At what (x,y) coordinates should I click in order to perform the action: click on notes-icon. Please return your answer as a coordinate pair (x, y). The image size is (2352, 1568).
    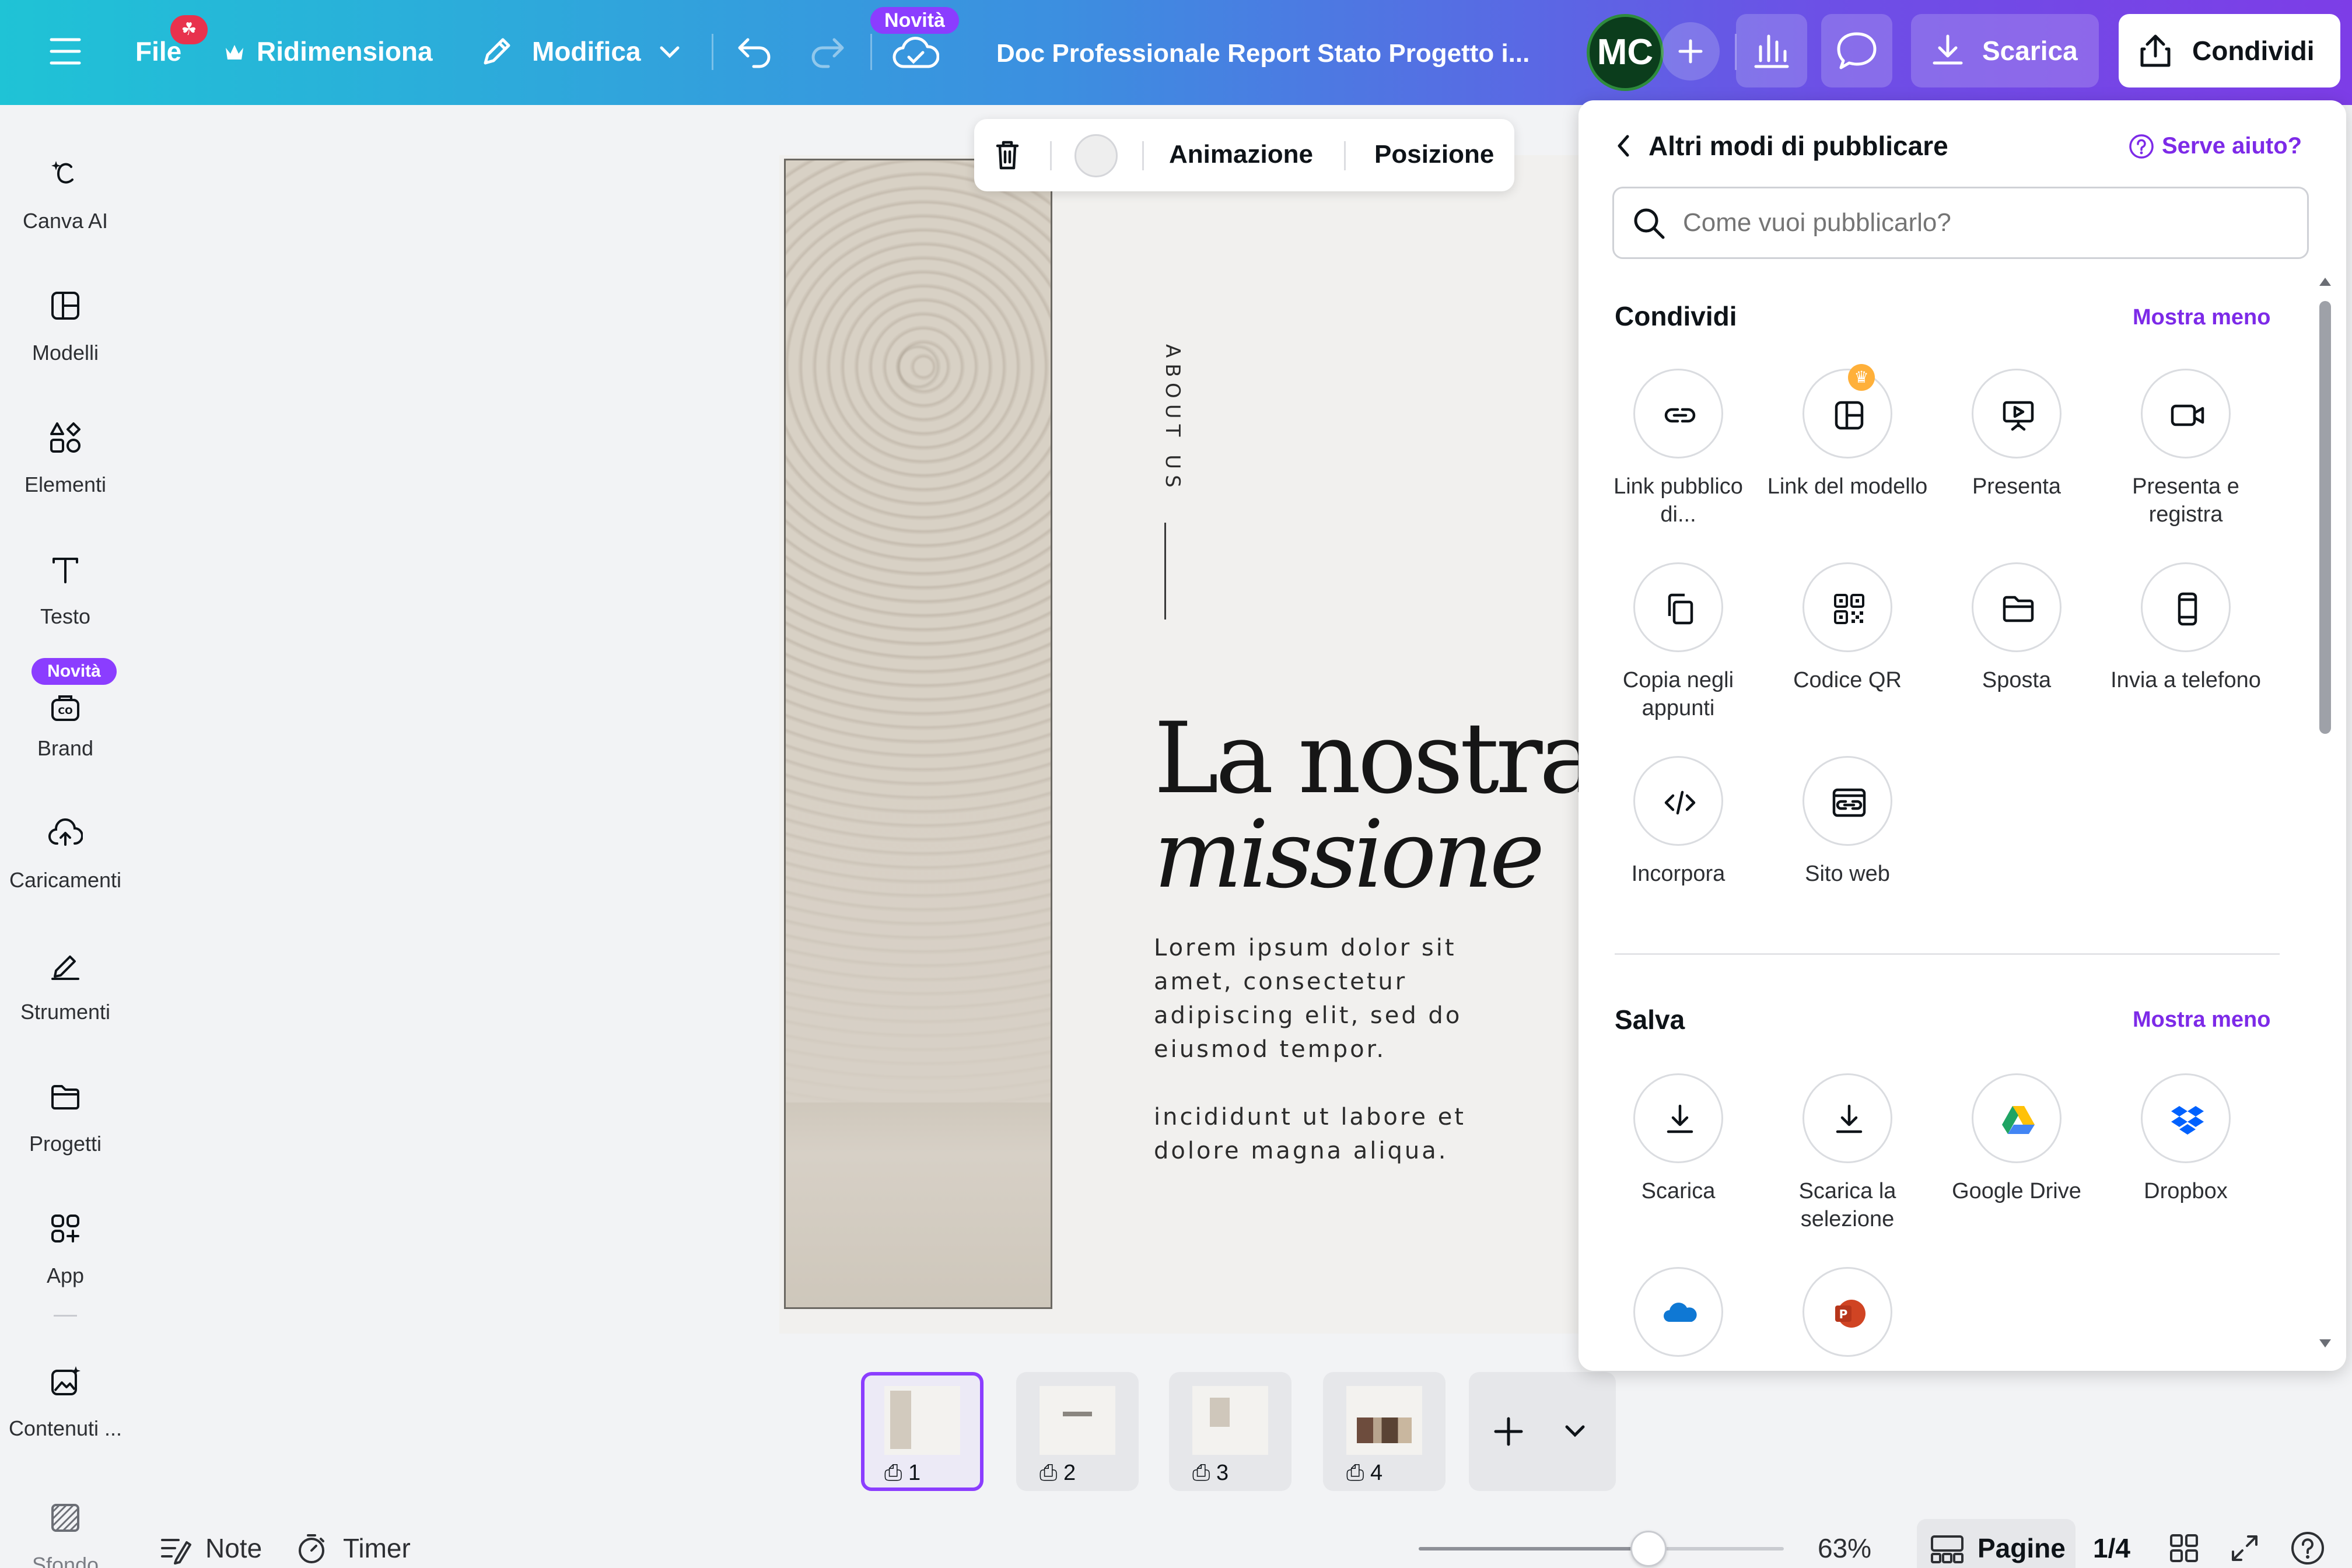
    Looking at the image, I should click on (175, 1549).